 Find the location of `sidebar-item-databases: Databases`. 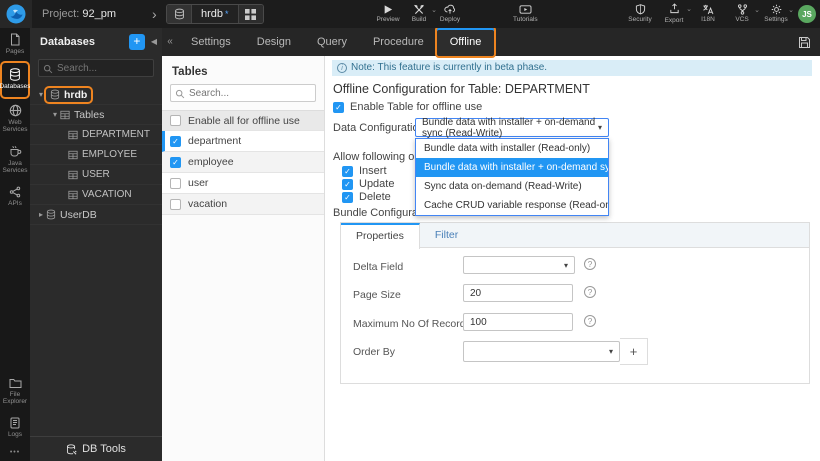

sidebar-item-databases: Databases is located at coordinates (15, 79).